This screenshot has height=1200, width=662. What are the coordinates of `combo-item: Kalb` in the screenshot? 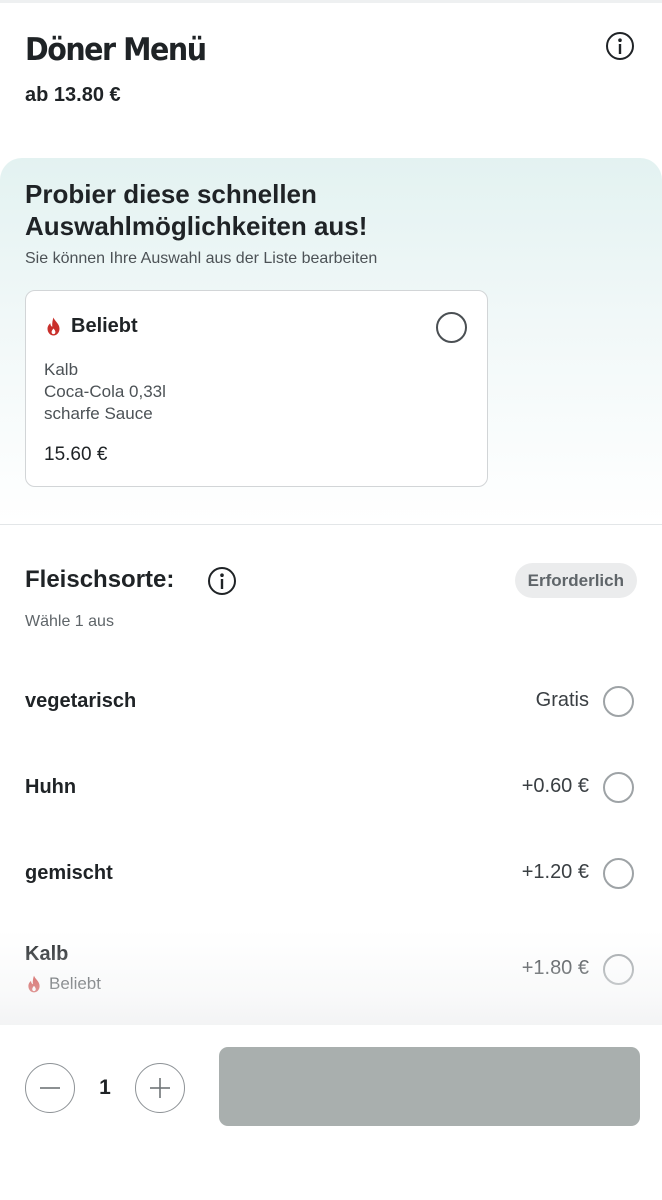 It's located at (61, 369).